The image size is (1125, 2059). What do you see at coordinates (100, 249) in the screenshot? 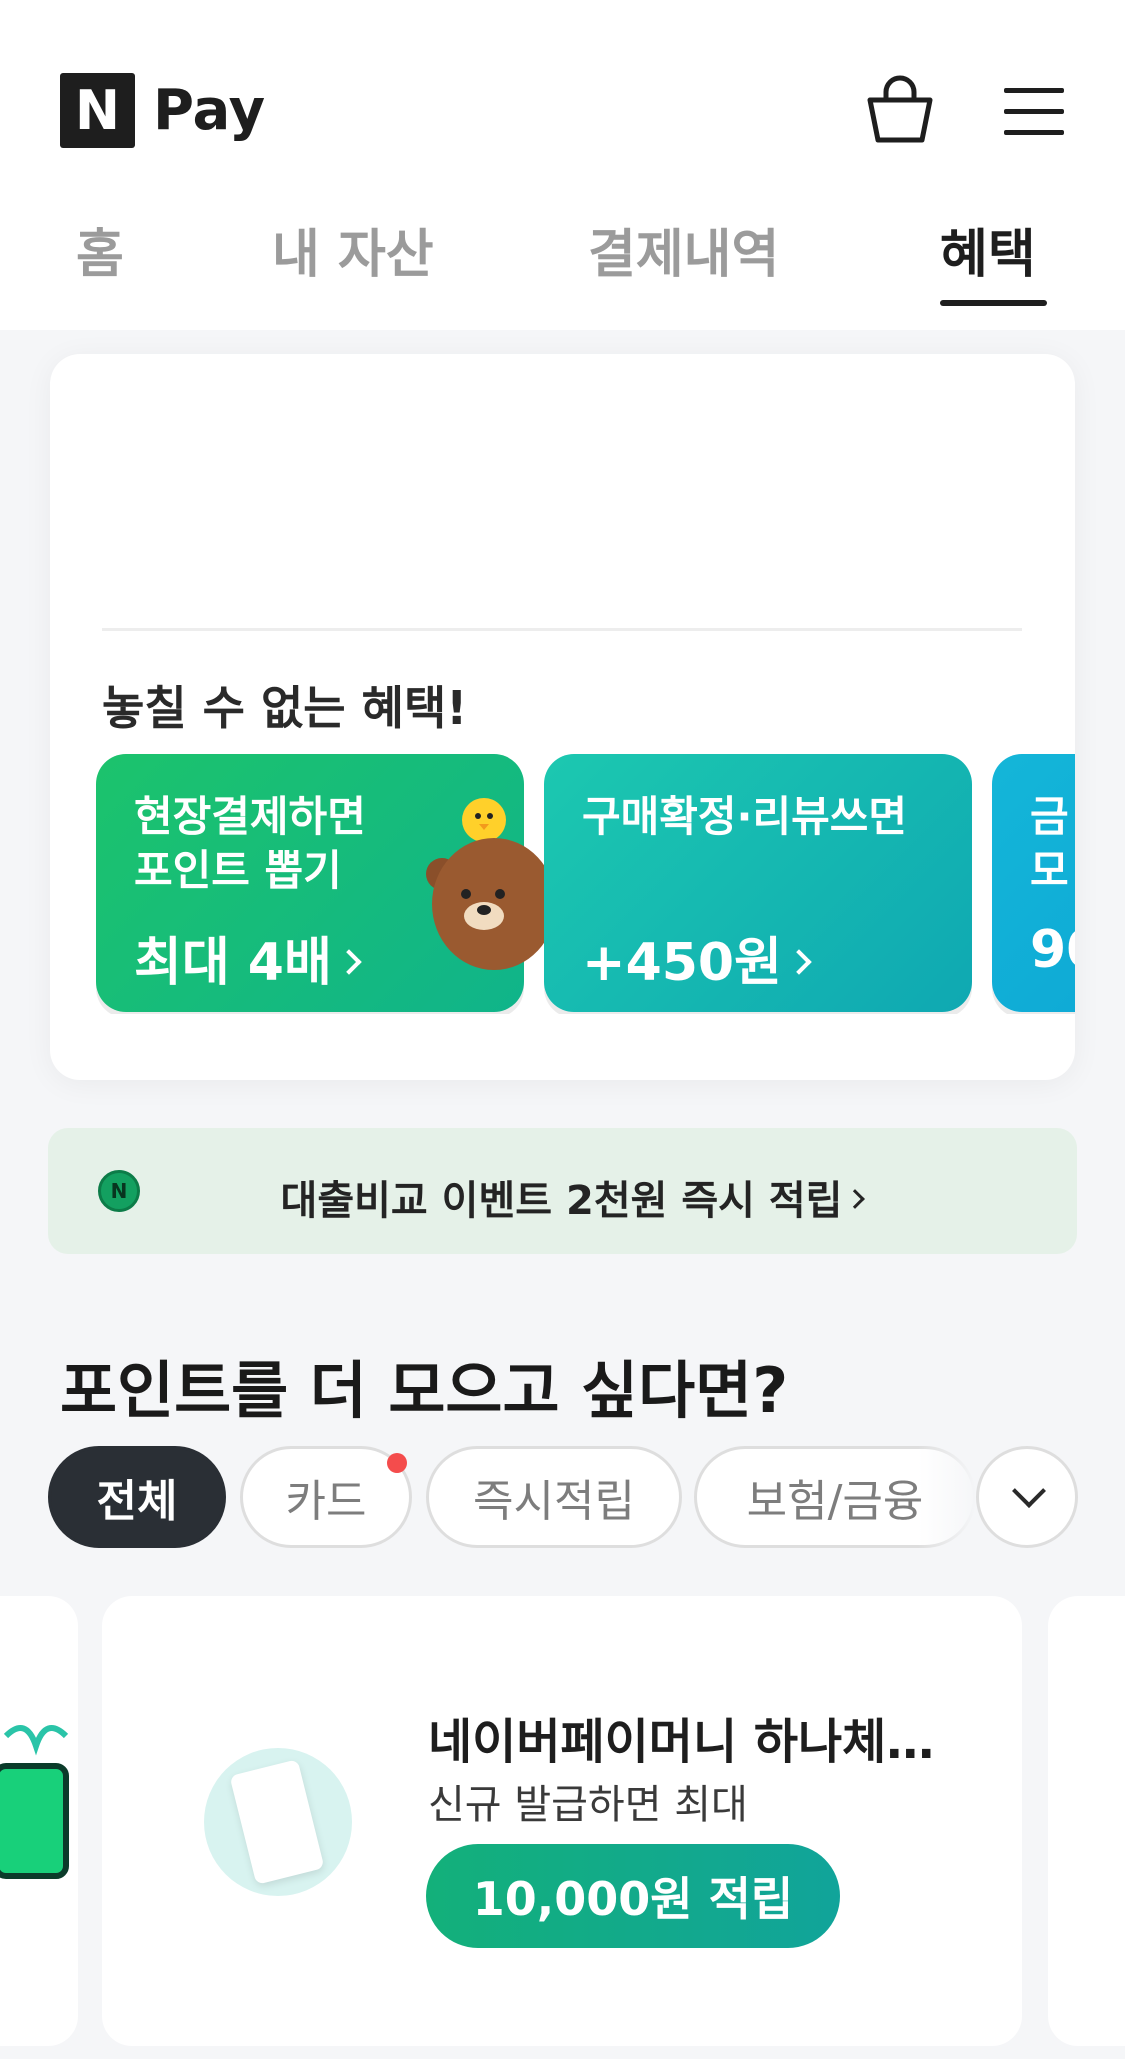
I see `tab-home: 홈` at bounding box center [100, 249].